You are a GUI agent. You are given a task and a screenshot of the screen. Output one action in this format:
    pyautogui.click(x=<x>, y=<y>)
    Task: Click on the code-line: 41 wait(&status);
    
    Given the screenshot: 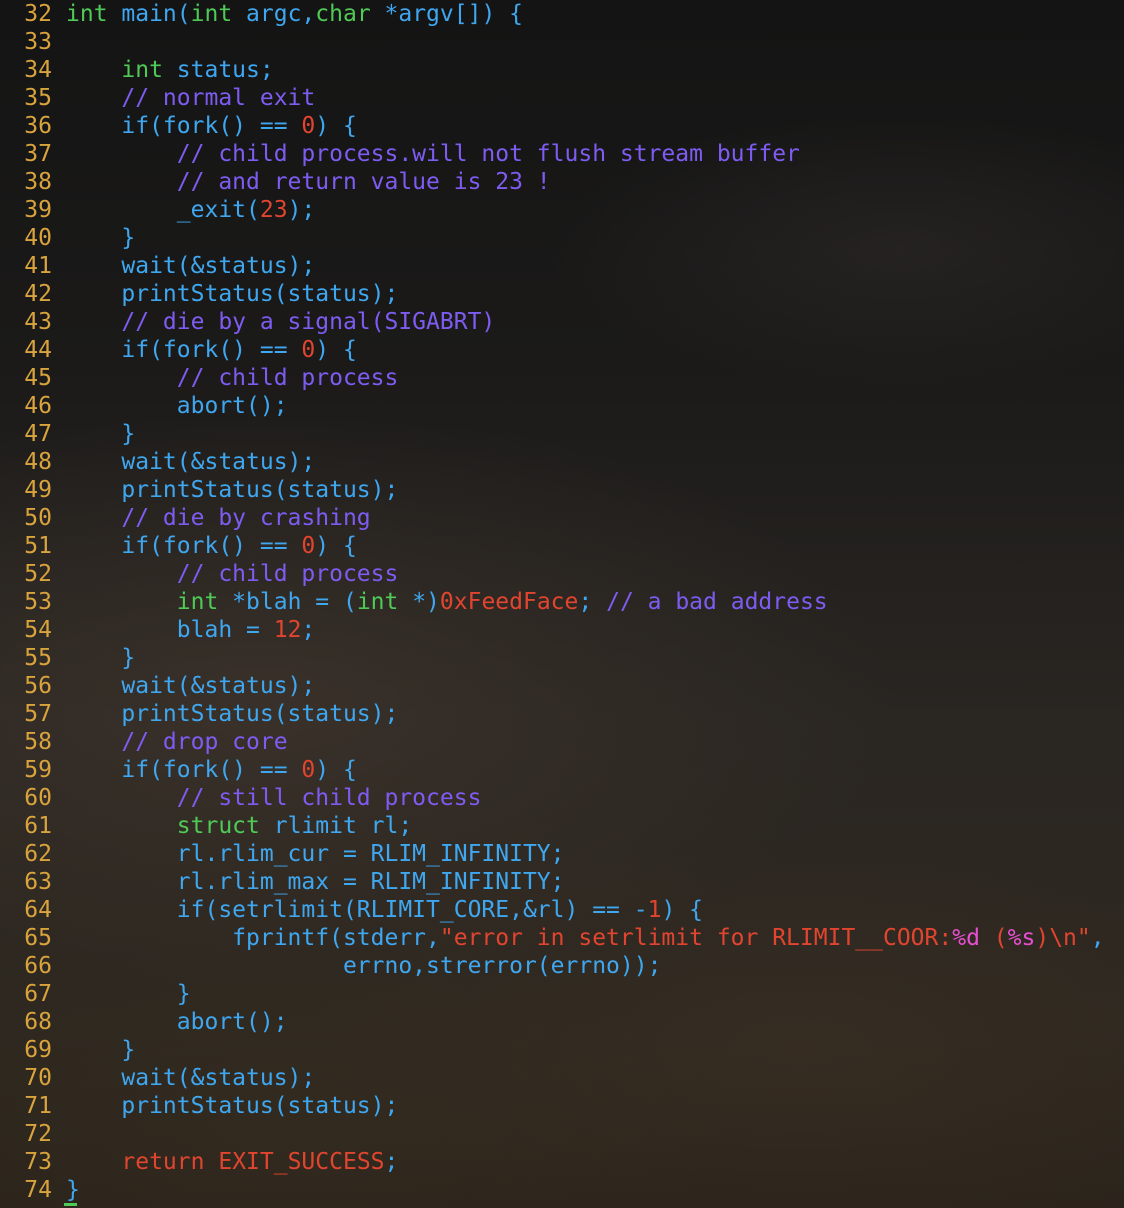 What is the action you would take?
    pyautogui.click(x=157, y=266)
    